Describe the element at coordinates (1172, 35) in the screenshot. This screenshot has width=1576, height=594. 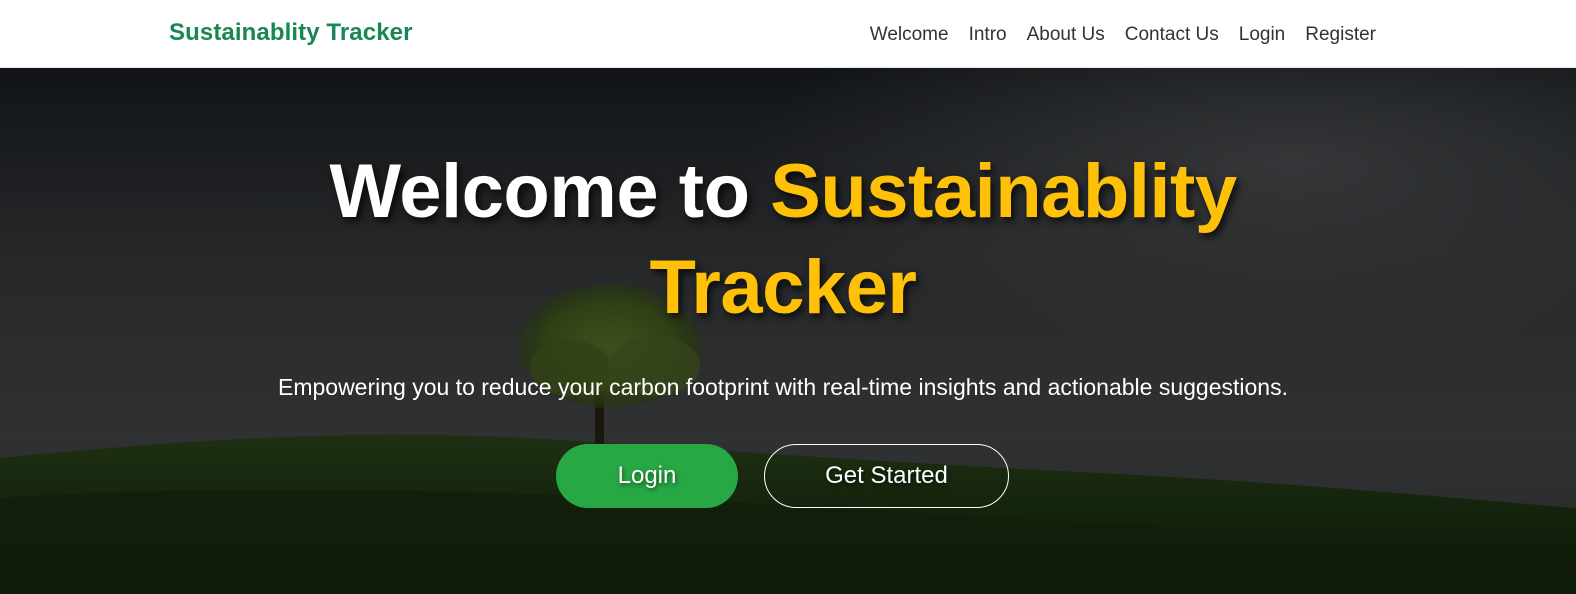
I see `nav-link-contact-us: Contact Us` at that location.